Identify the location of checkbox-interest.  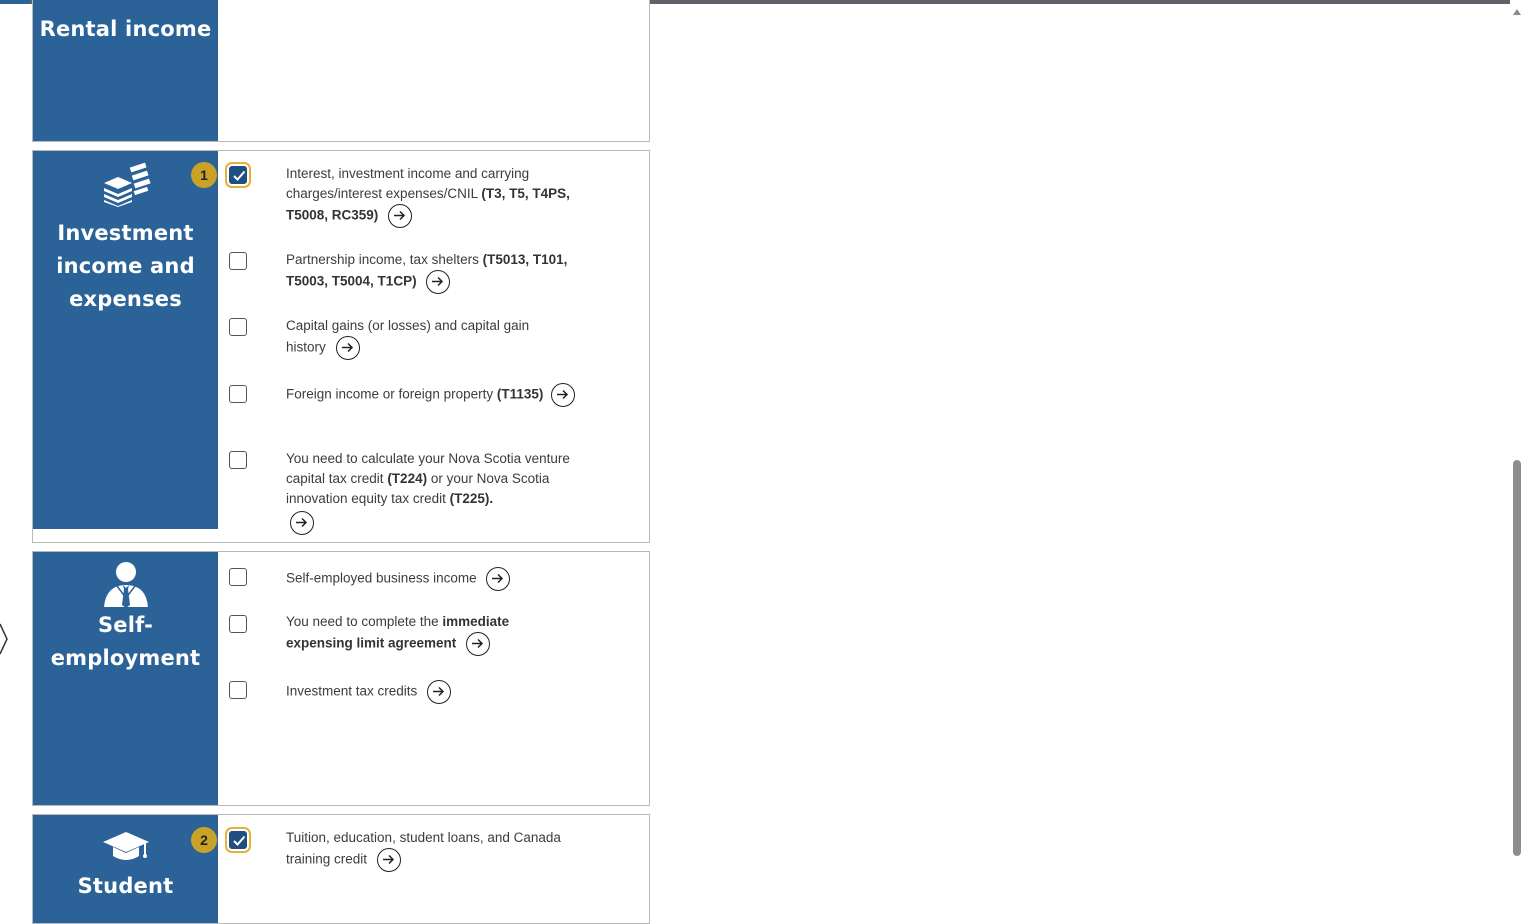
(238, 175).